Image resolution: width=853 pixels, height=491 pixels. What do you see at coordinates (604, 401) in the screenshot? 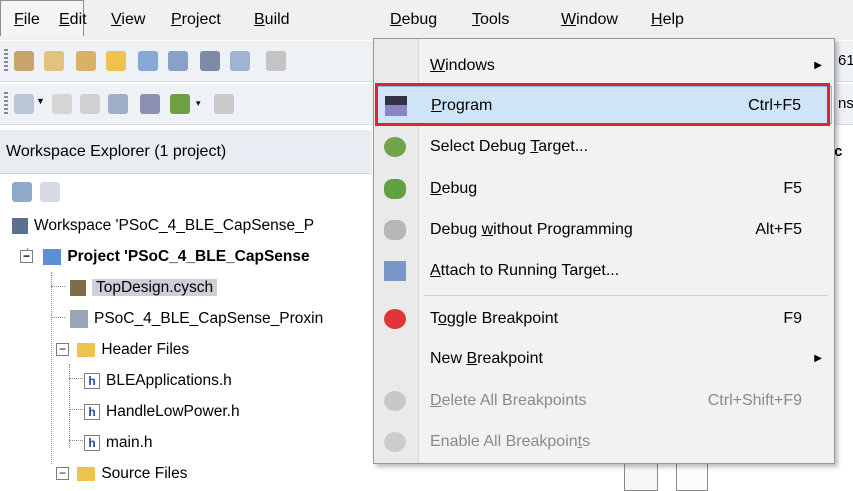
I see `menu-item-delete-all-breakpoints: Delete All Breakpoints Ctrl+Shift+F9` at bounding box center [604, 401].